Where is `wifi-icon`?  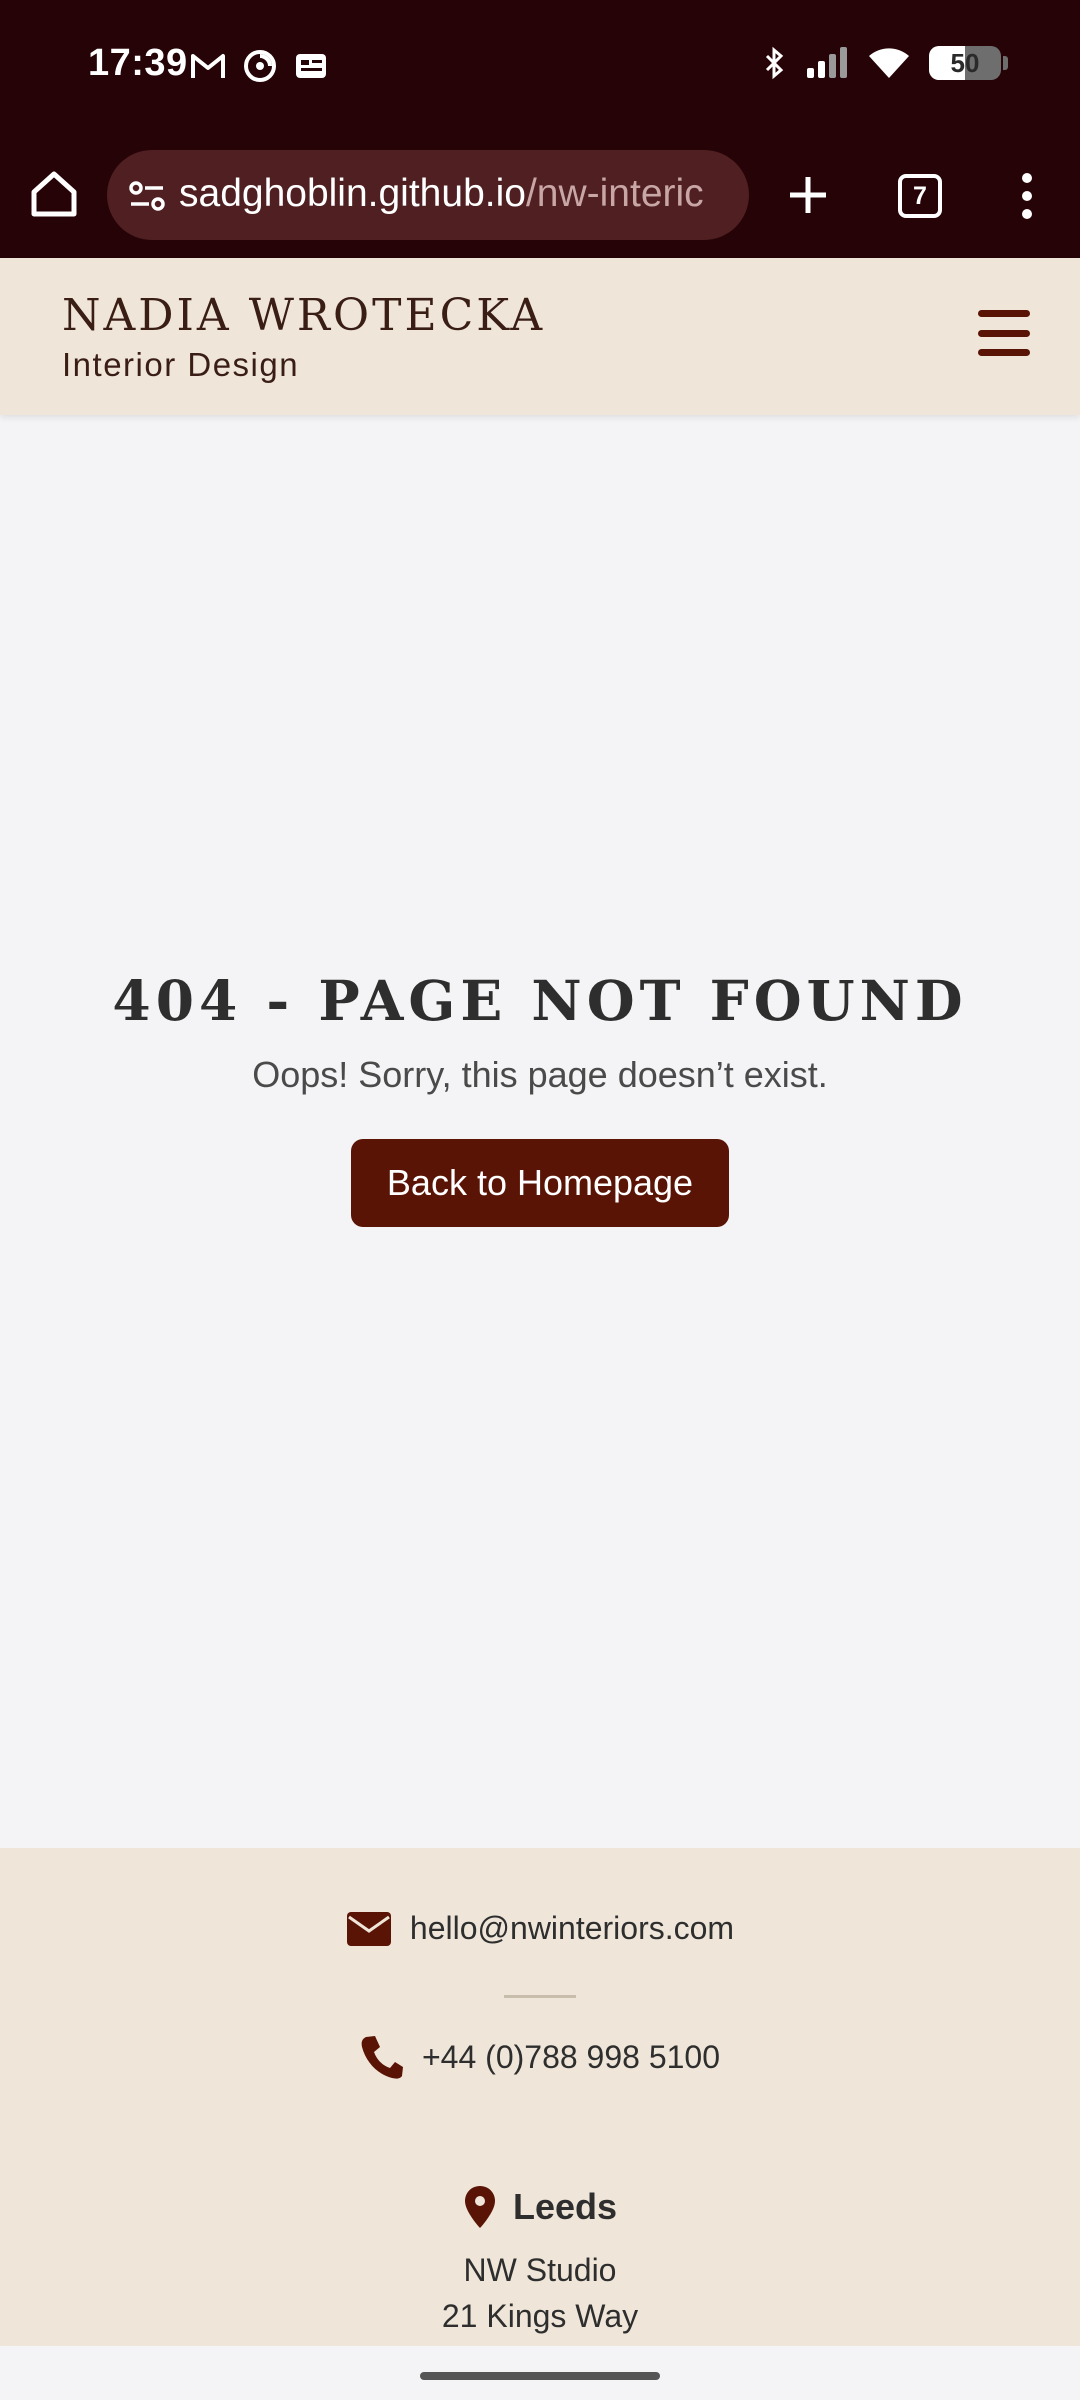 wifi-icon is located at coordinates (889, 63).